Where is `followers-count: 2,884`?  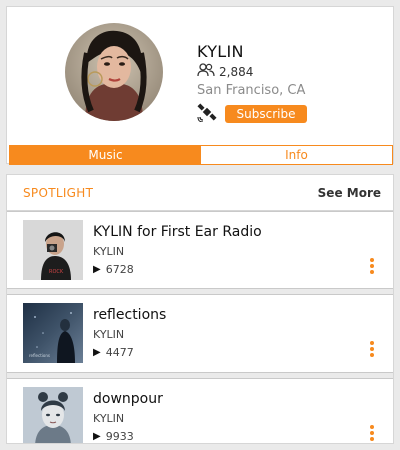
followers-count: 2,884 is located at coordinates (225, 71).